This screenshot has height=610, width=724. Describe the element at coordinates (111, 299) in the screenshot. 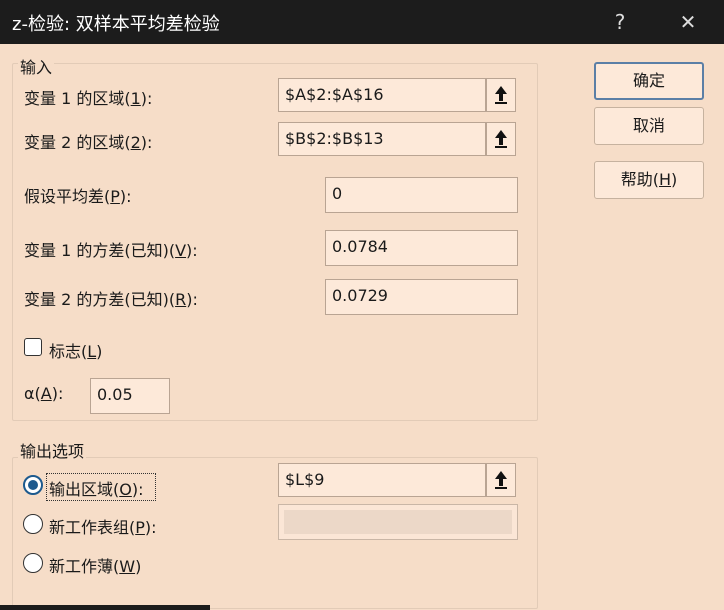

I see `var2-variance-label: 变量 2 的方差(已知)(R):` at that location.